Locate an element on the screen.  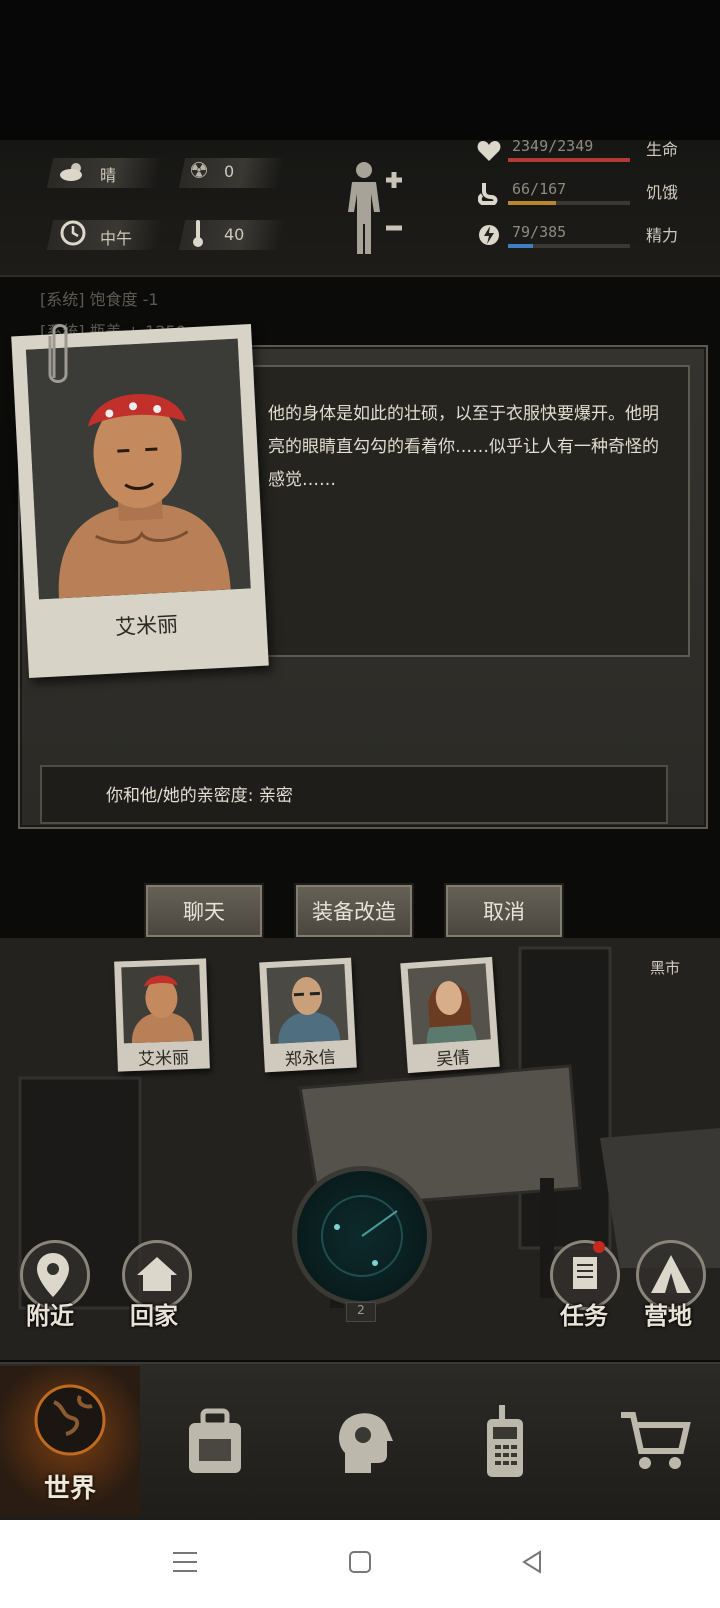
radiation-icon: ☢ is located at coordinates (199, 171).